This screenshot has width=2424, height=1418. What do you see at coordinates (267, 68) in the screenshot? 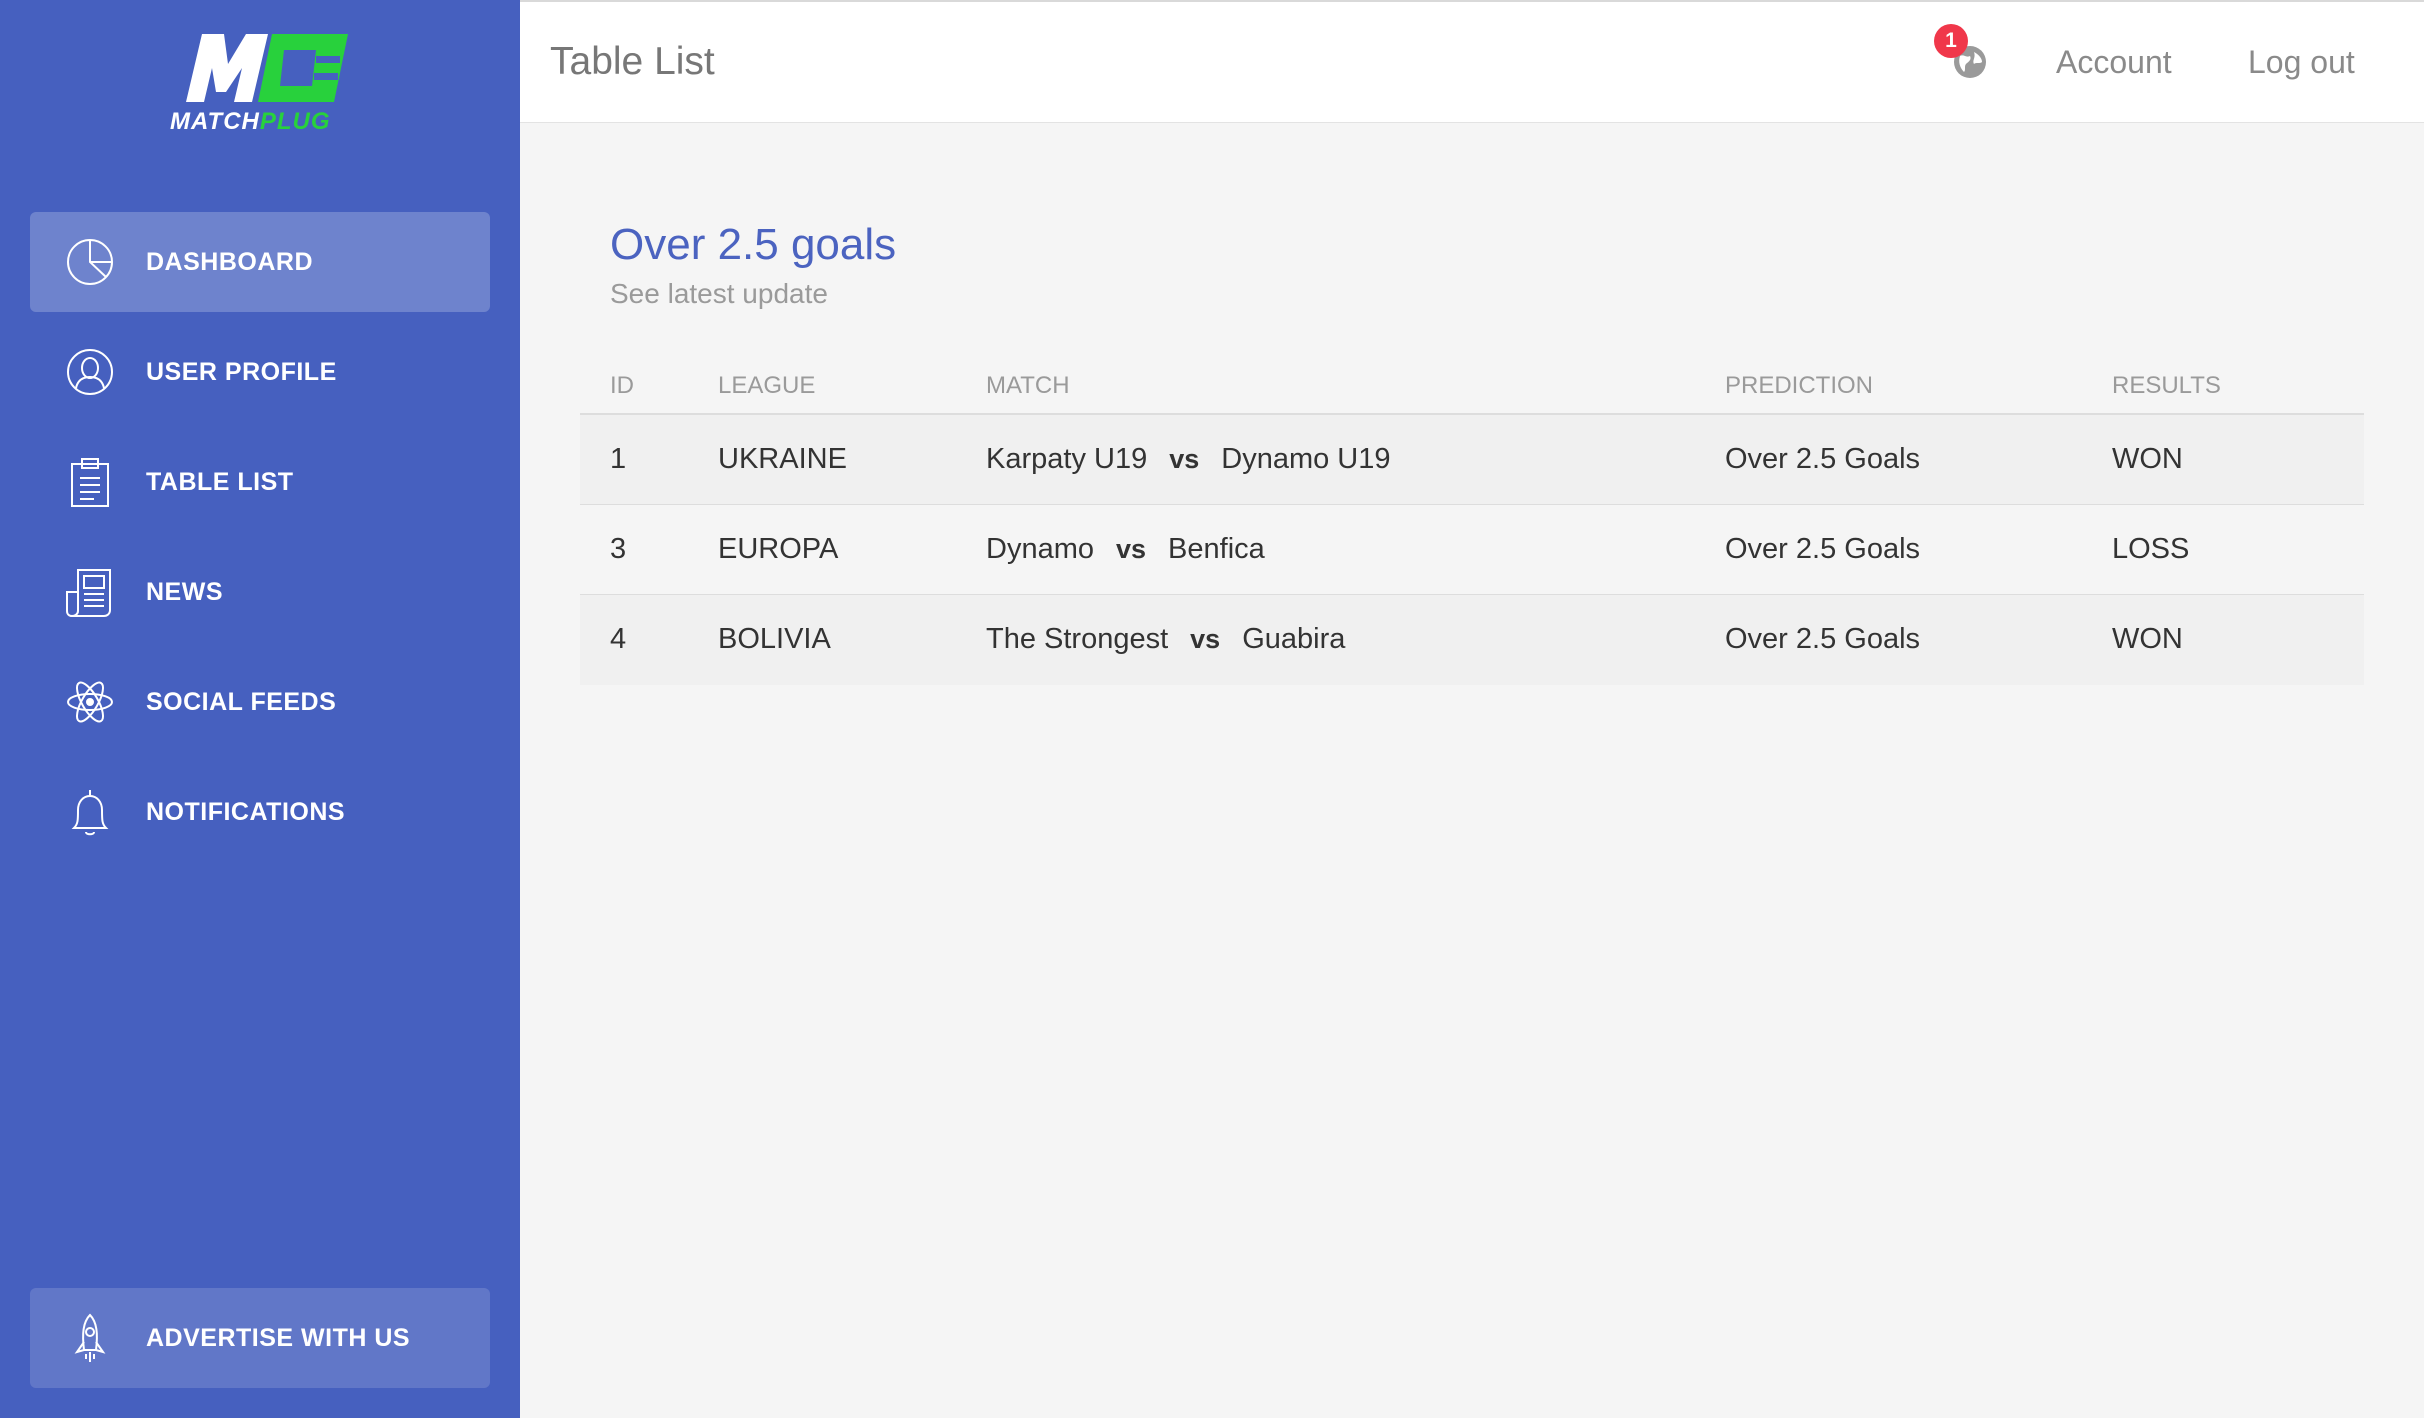
I see `logo-mark-icon` at bounding box center [267, 68].